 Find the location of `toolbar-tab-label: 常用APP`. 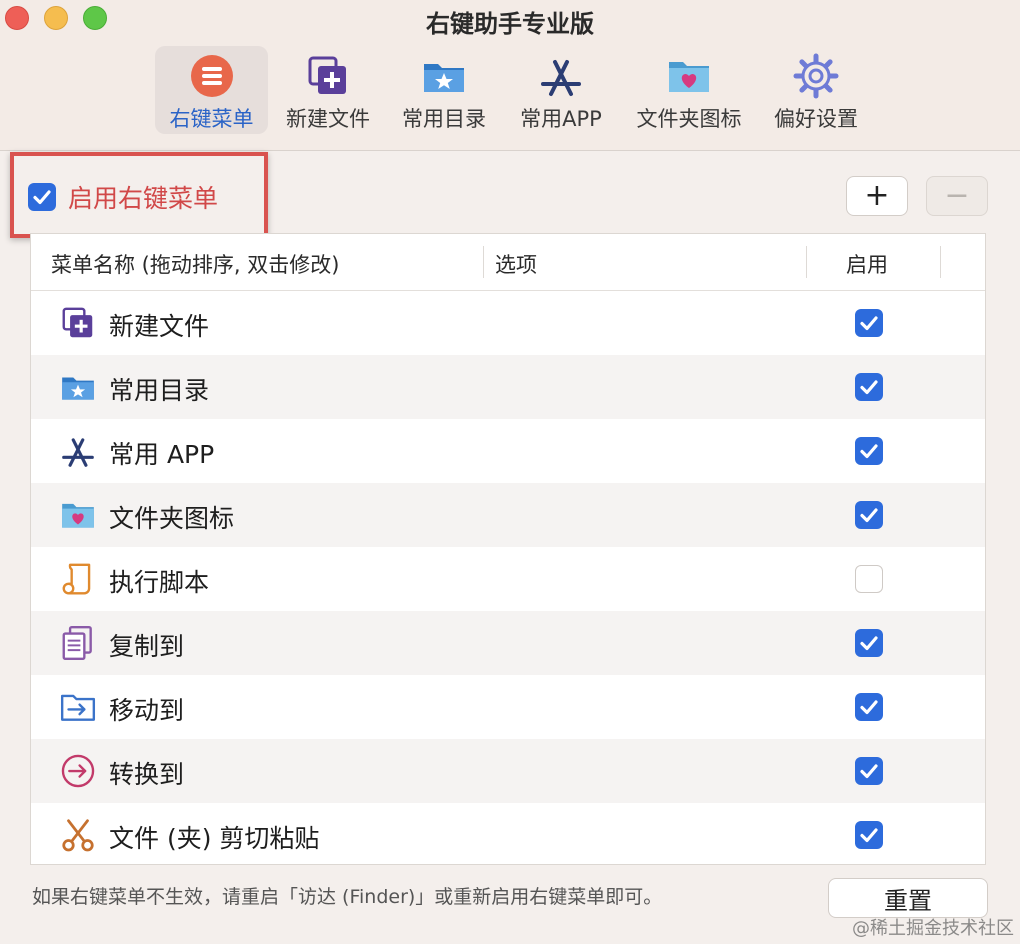

toolbar-tab-label: 常用APP is located at coordinates (561, 119).